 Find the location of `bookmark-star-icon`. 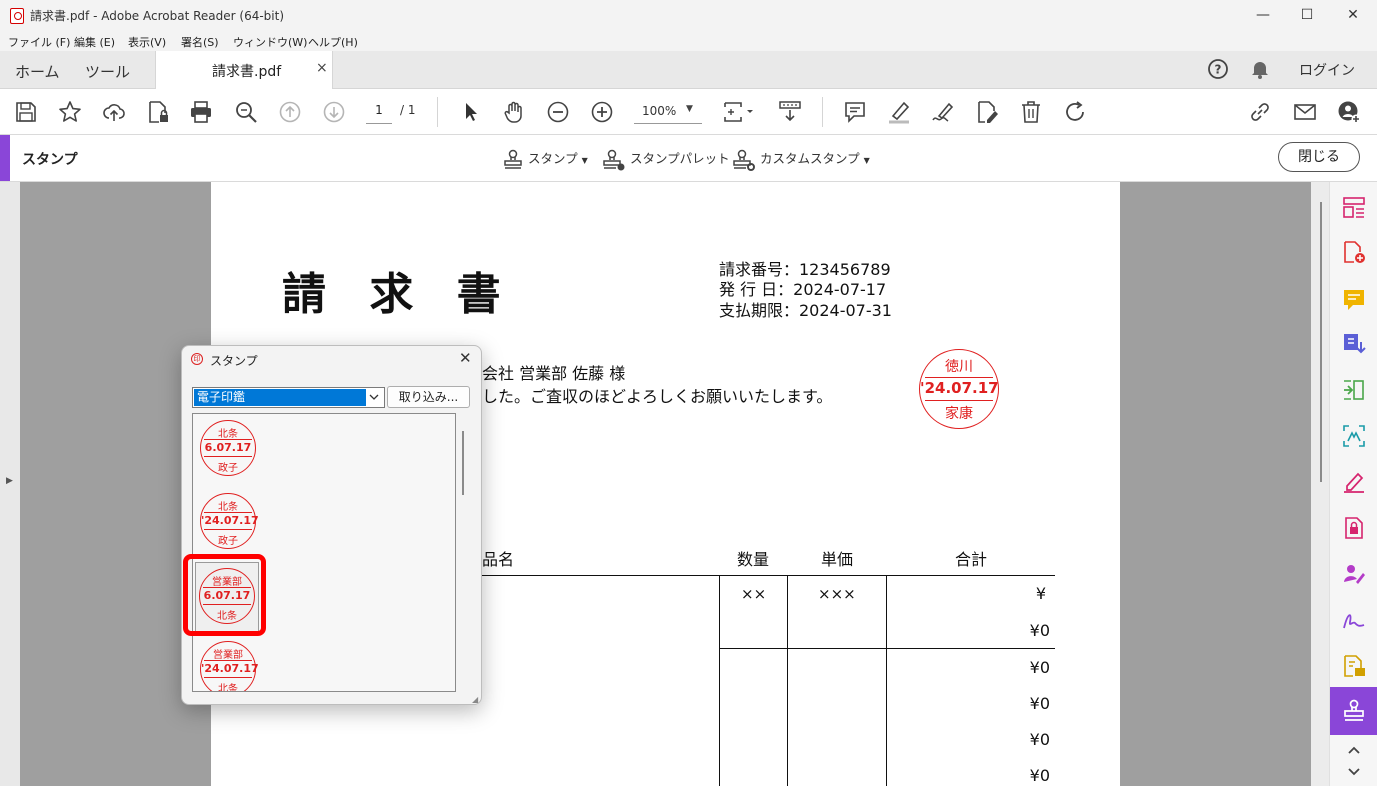

bookmark-star-icon is located at coordinates (70, 112).